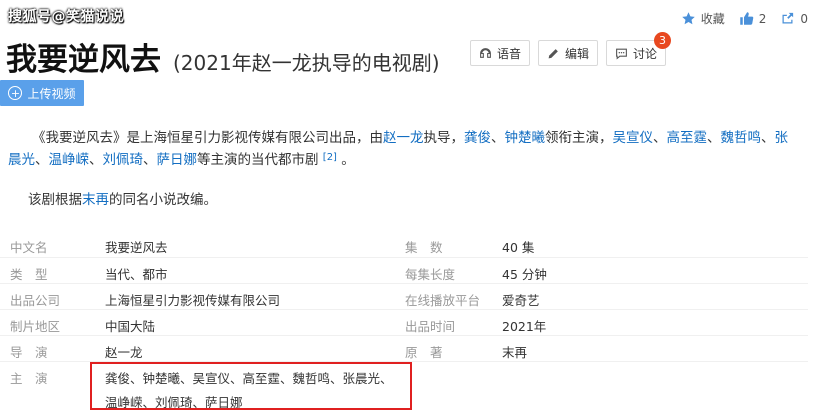 The height and width of the screenshot is (420, 816). What do you see at coordinates (477, 138) in the screenshot?
I see `actor-link: 龚俊` at bounding box center [477, 138].